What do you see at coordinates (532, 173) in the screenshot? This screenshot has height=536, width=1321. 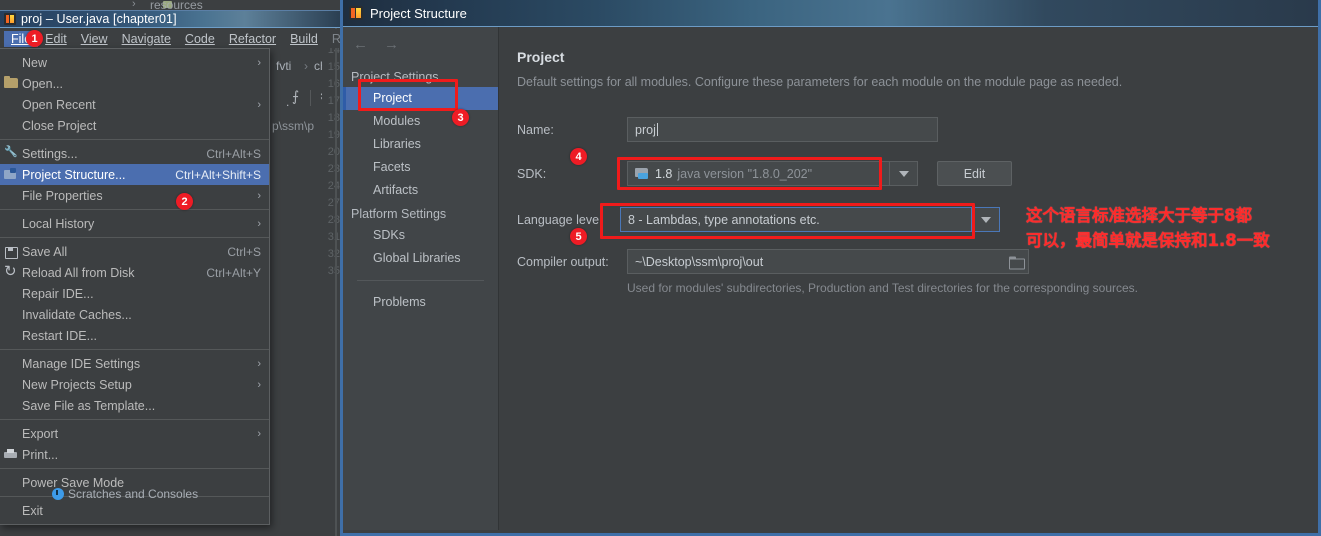 I see `sdk-label: SDK:` at bounding box center [532, 173].